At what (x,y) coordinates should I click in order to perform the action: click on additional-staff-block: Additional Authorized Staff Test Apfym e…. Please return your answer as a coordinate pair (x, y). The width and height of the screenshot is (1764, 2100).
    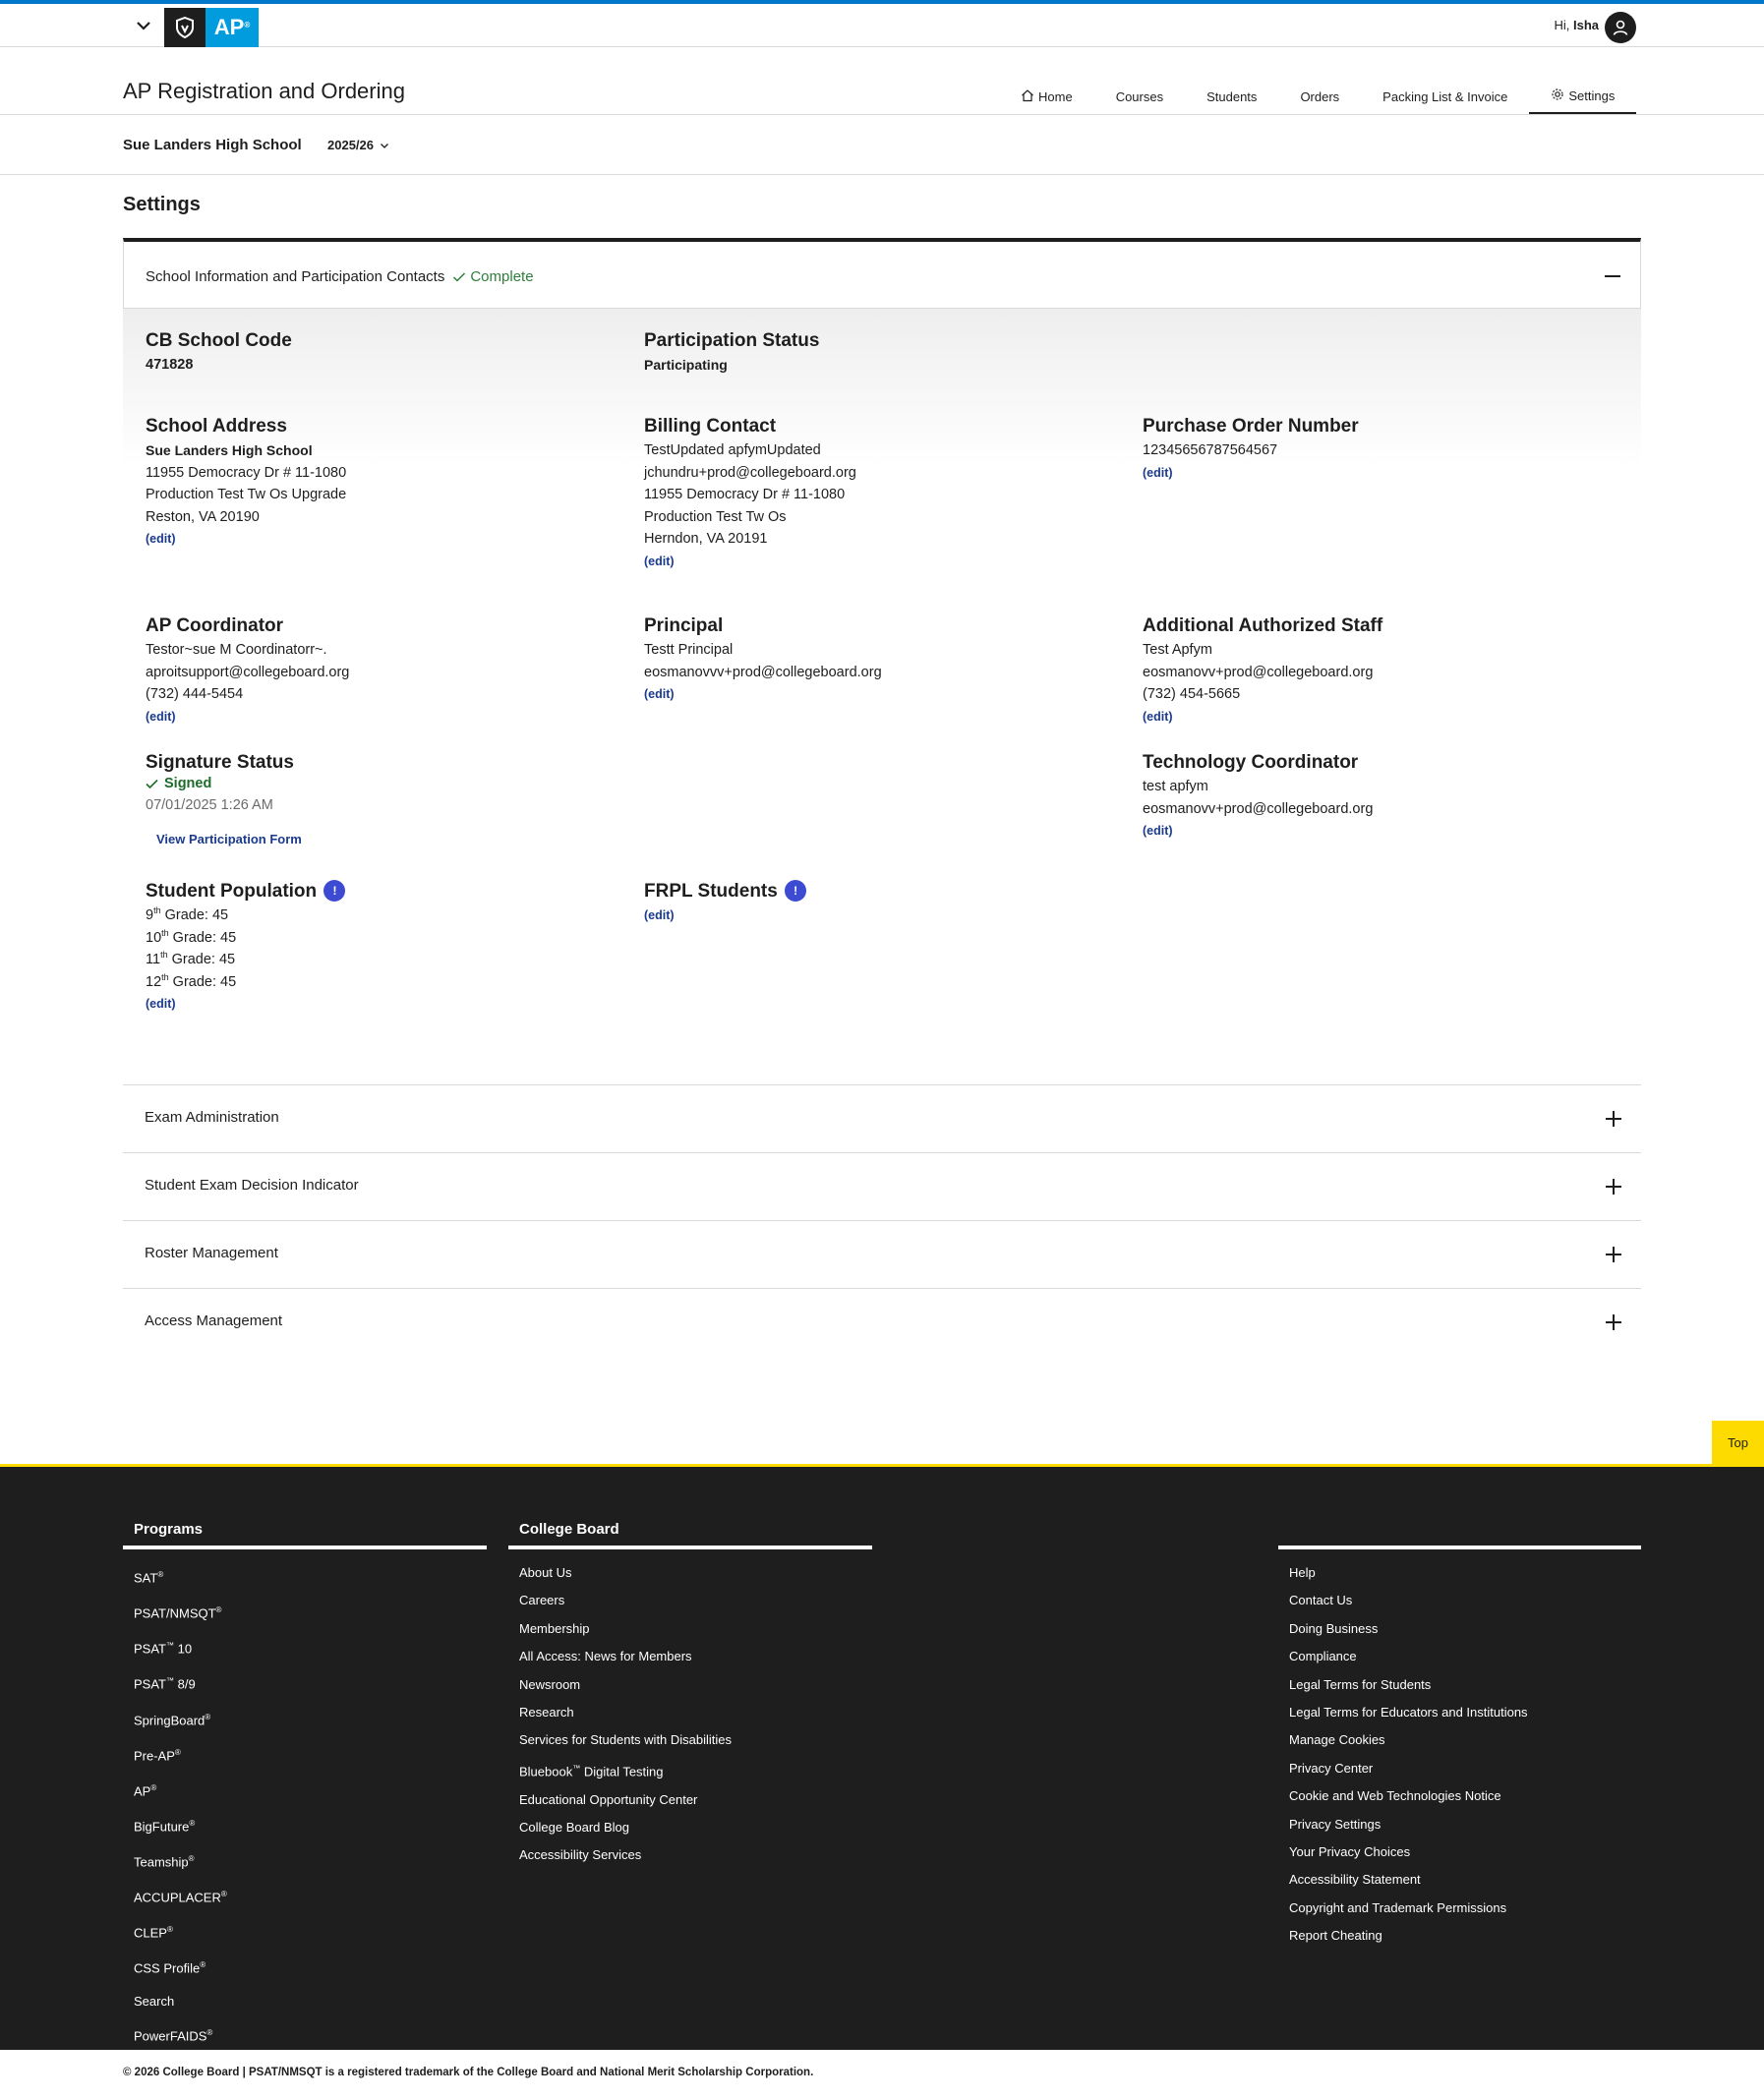
    Looking at the image, I should click on (1262, 671).